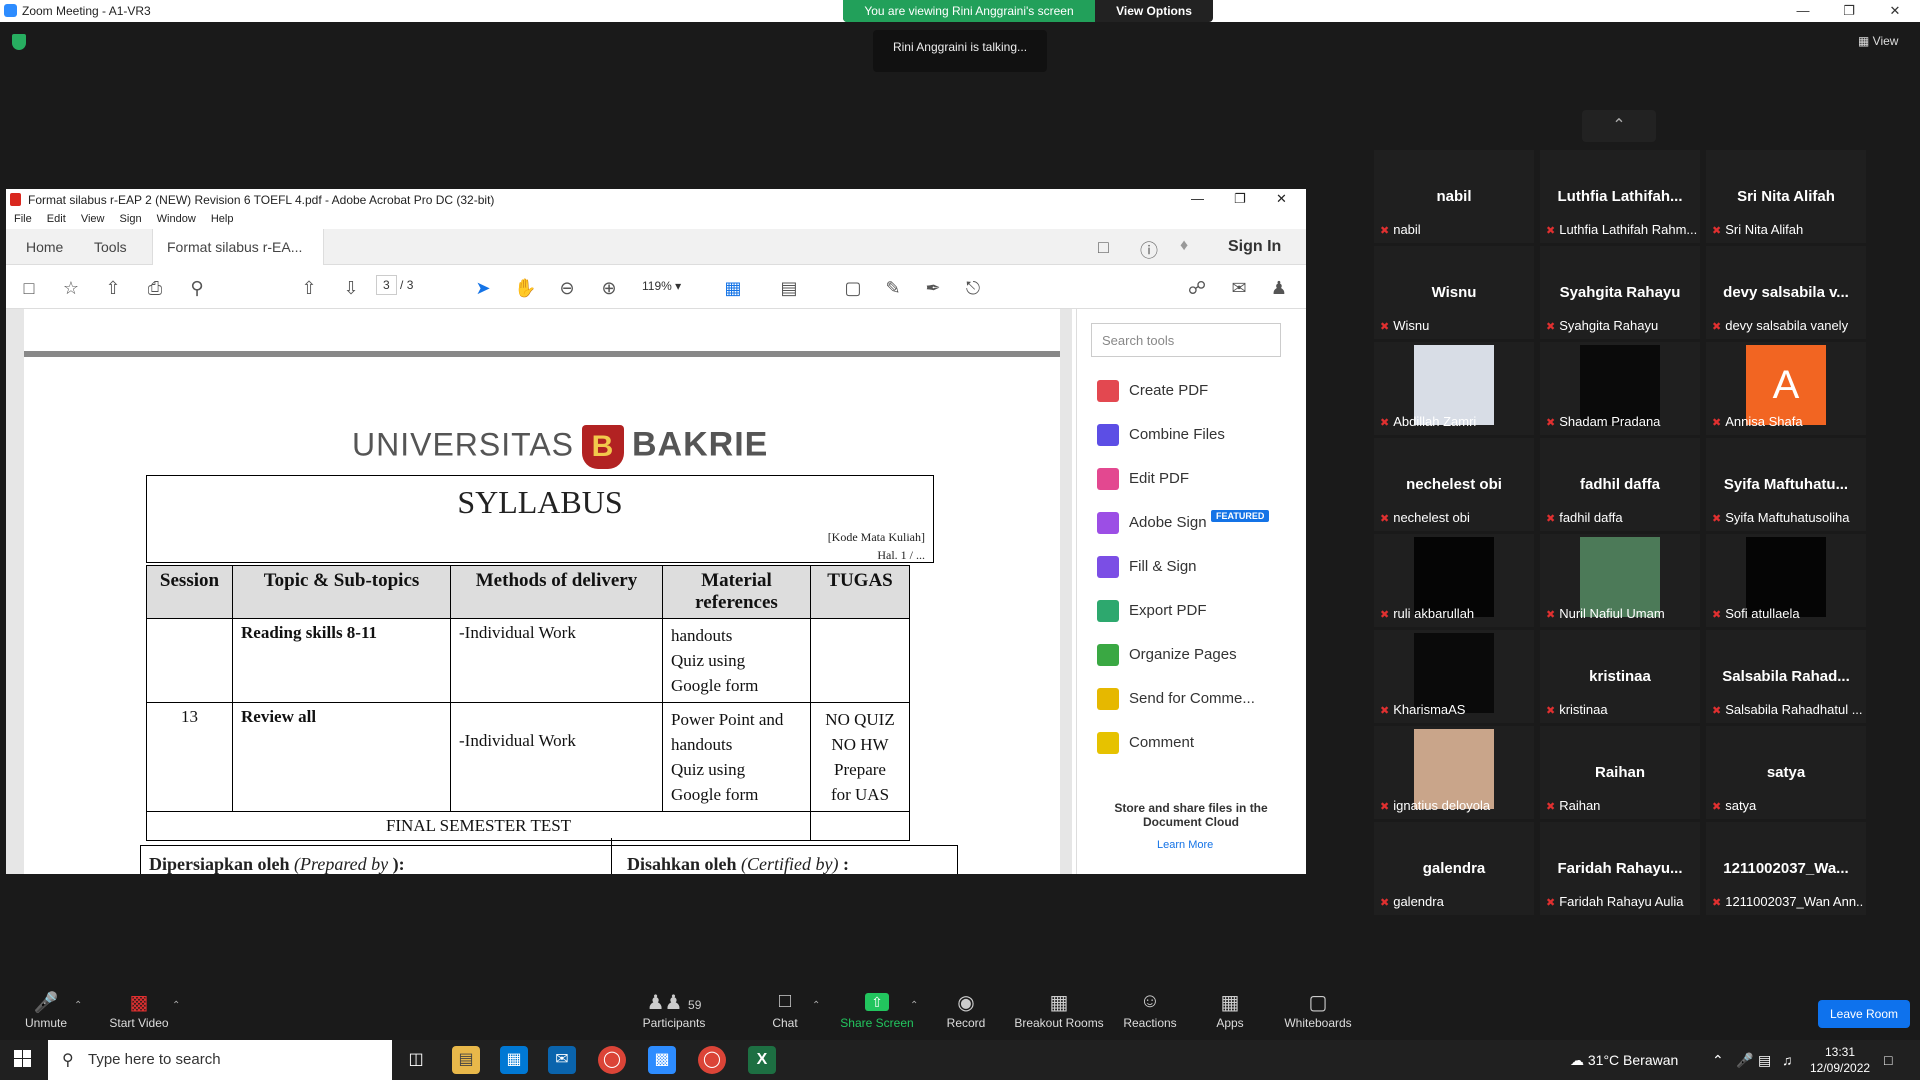 The height and width of the screenshot is (1080, 1920). Describe the element at coordinates (1318, 1010) in the screenshot. I see `whiteboards-button: ▢ Whiteboards` at that location.